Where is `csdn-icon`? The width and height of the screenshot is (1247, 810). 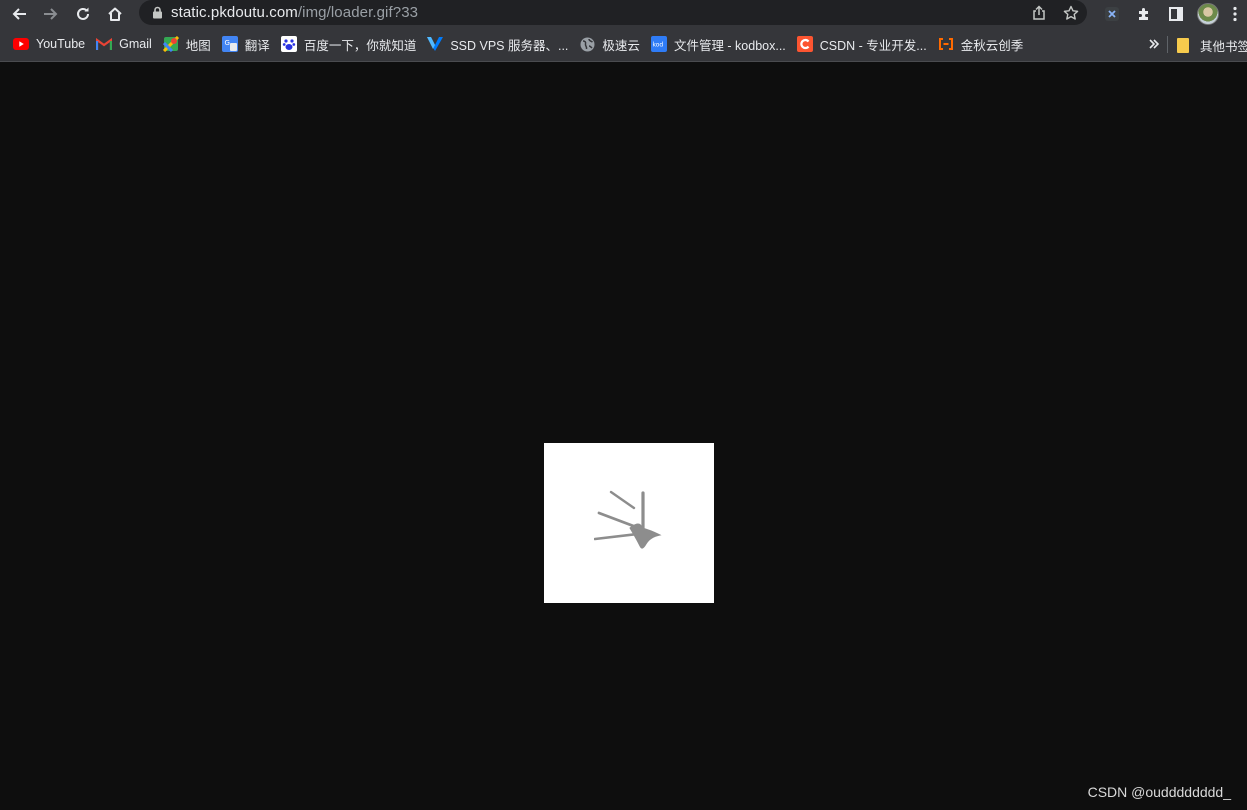 csdn-icon is located at coordinates (804, 44).